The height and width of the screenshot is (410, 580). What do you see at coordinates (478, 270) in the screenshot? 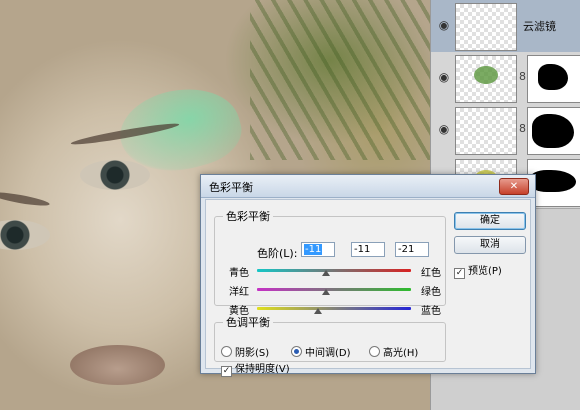
I see `preview-checkbox: ✓ 预览(P)` at bounding box center [478, 270].